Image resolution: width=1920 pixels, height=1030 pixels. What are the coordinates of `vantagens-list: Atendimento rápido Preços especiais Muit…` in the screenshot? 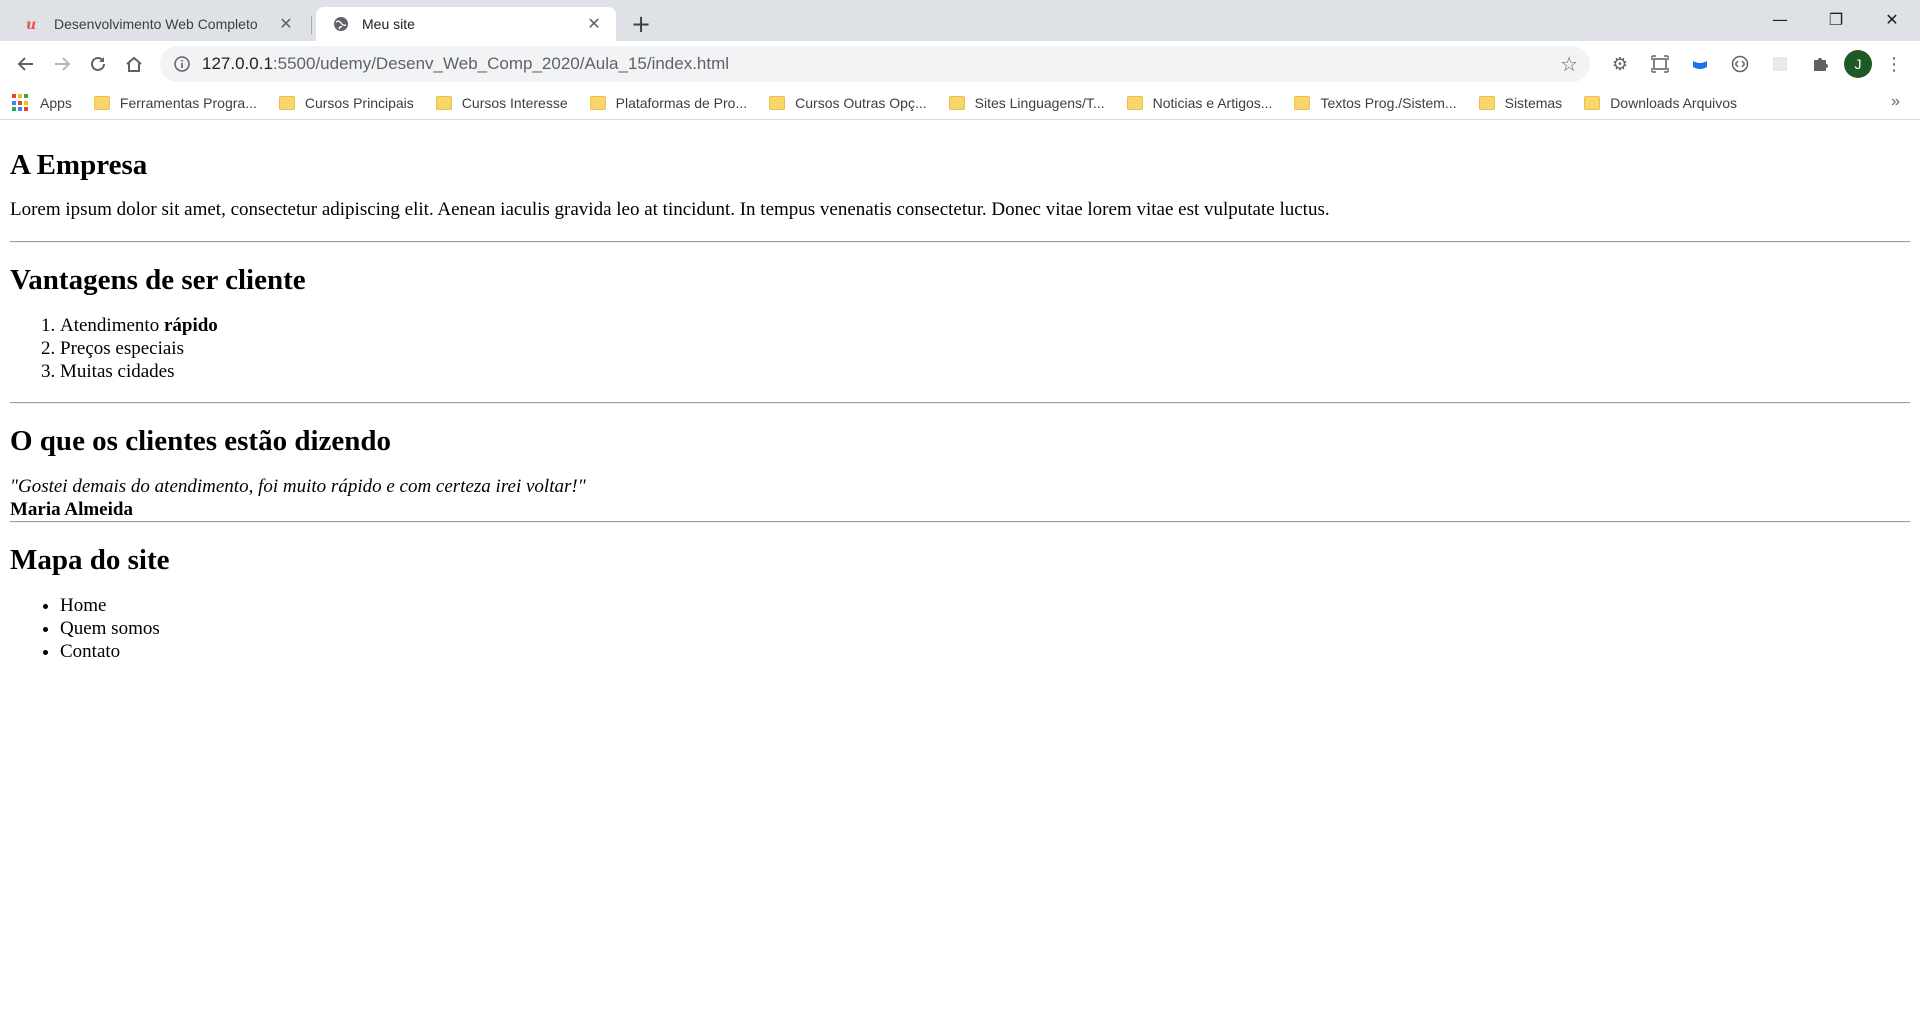 It's located at (960, 348).